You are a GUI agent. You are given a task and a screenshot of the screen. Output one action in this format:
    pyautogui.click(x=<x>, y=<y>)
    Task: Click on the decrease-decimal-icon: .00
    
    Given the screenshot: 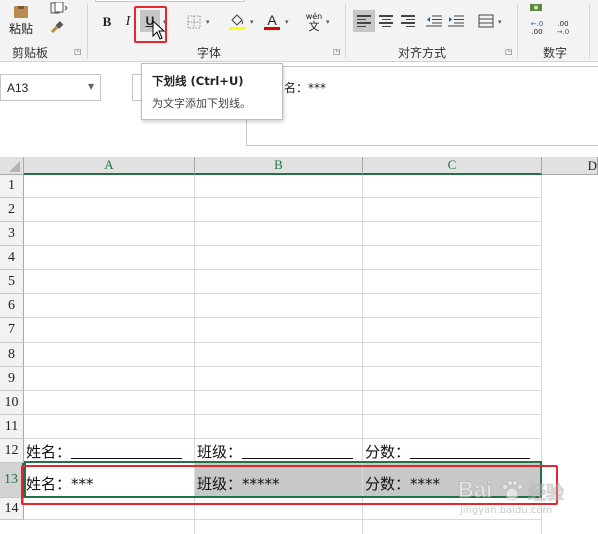 What is the action you would take?
    pyautogui.click(x=563, y=24)
    